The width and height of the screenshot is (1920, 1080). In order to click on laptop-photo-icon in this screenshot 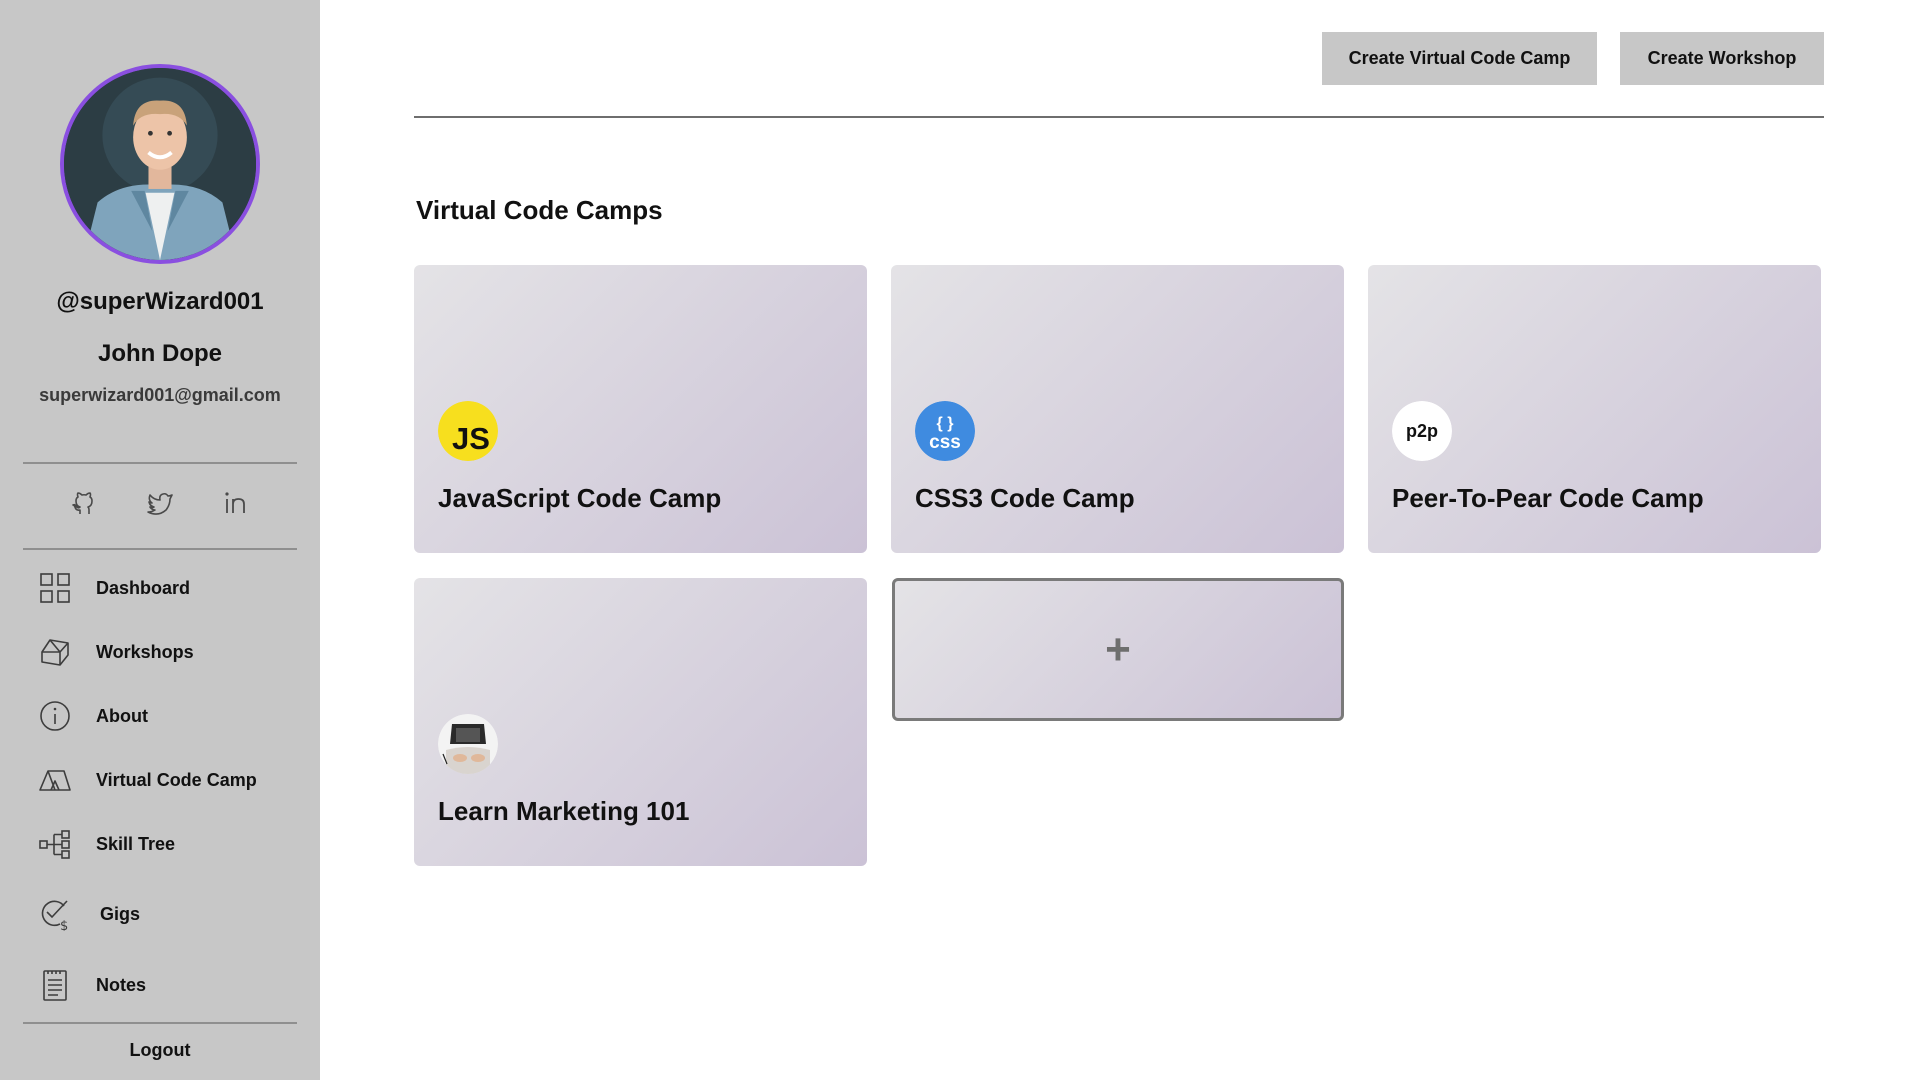, I will do `click(468, 744)`.